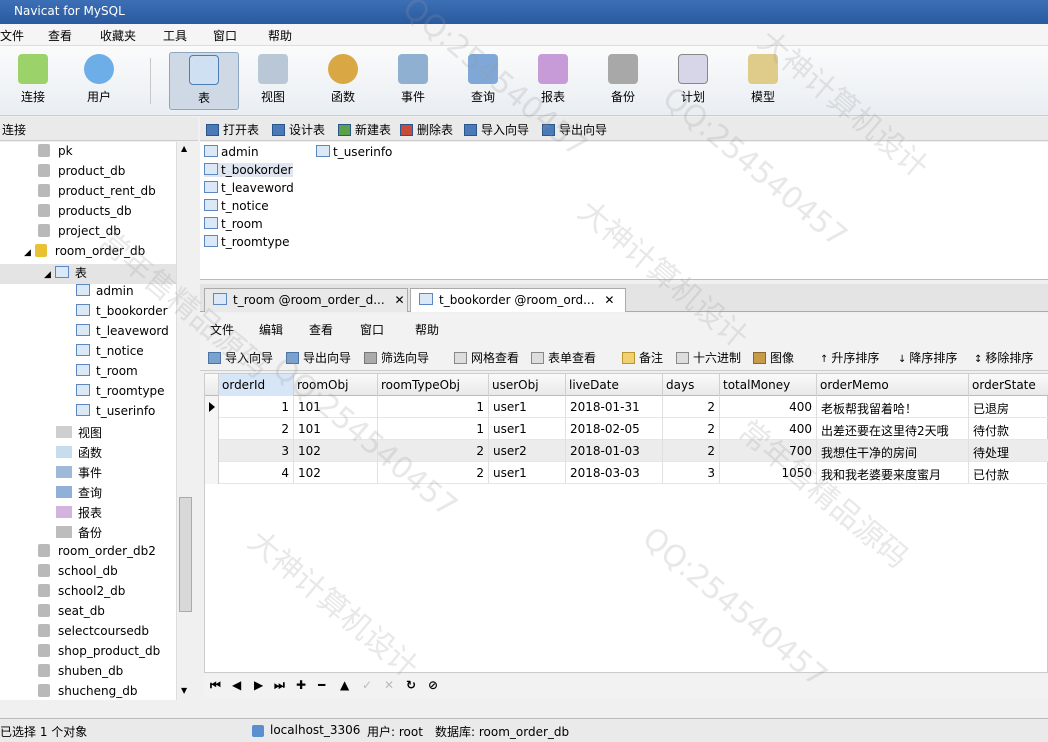 Image resolution: width=1048 pixels, height=742 pixels. Describe the element at coordinates (79, 434) in the screenshot. I see `tree-views-node: 视图` at that location.